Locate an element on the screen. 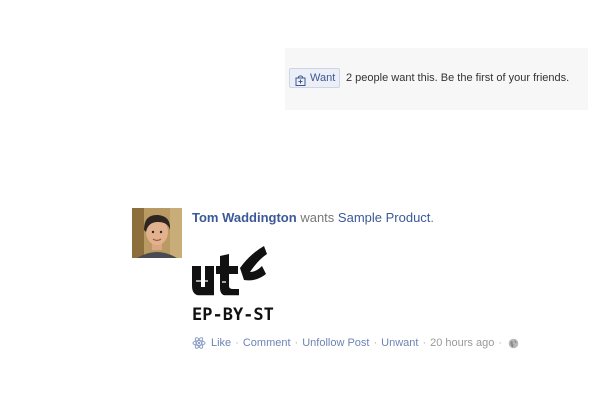 The width and height of the screenshot is (612, 411). headline-punctuation: . is located at coordinates (432, 217).